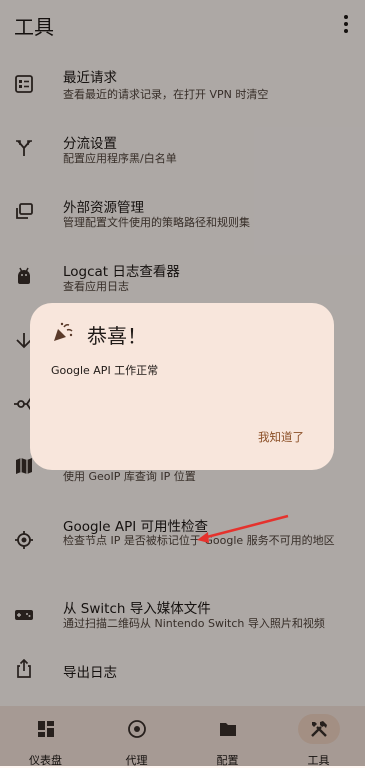 Image resolution: width=365 pixels, height=768 pixels. I want to click on party-popper-icon, so click(63, 331).